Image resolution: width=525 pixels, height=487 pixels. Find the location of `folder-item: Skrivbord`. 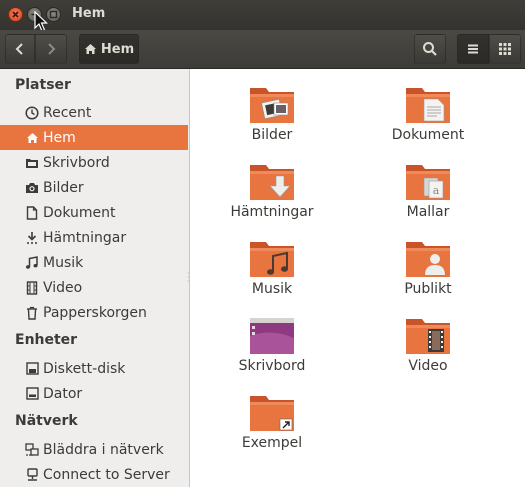

folder-item: Skrivbord is located at coordinates (272, 345).